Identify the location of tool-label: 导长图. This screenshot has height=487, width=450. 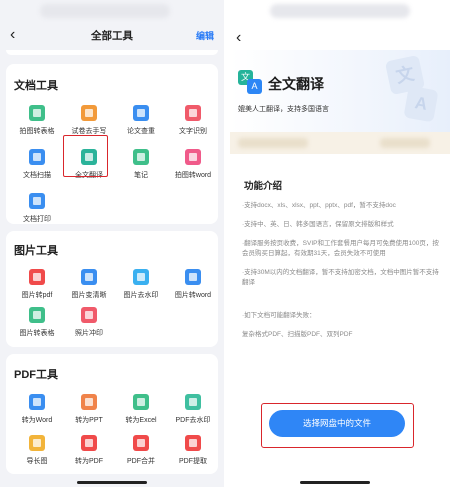
(37, 461).